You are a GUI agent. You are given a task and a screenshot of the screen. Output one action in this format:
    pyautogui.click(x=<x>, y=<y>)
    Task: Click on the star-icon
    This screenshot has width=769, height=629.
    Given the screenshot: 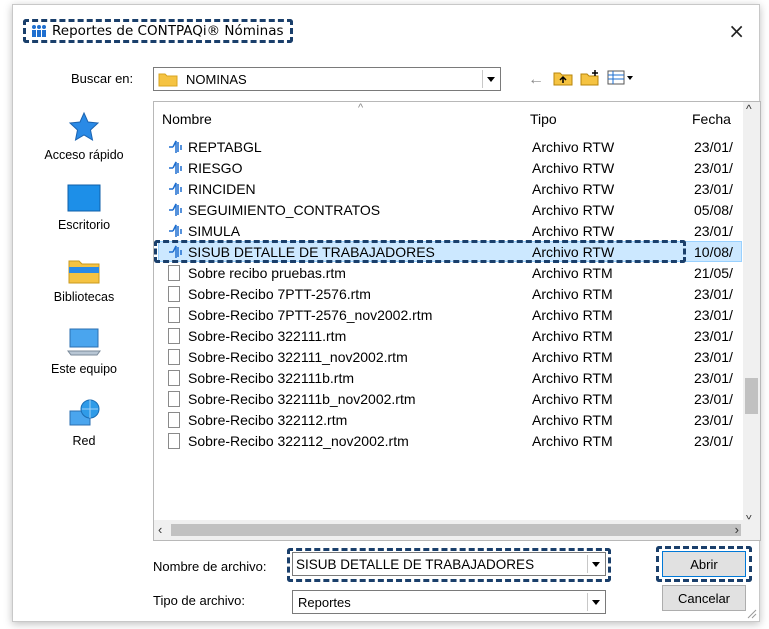 What is the action you would take?
    pyautogui.click(x=84, y=127)
    